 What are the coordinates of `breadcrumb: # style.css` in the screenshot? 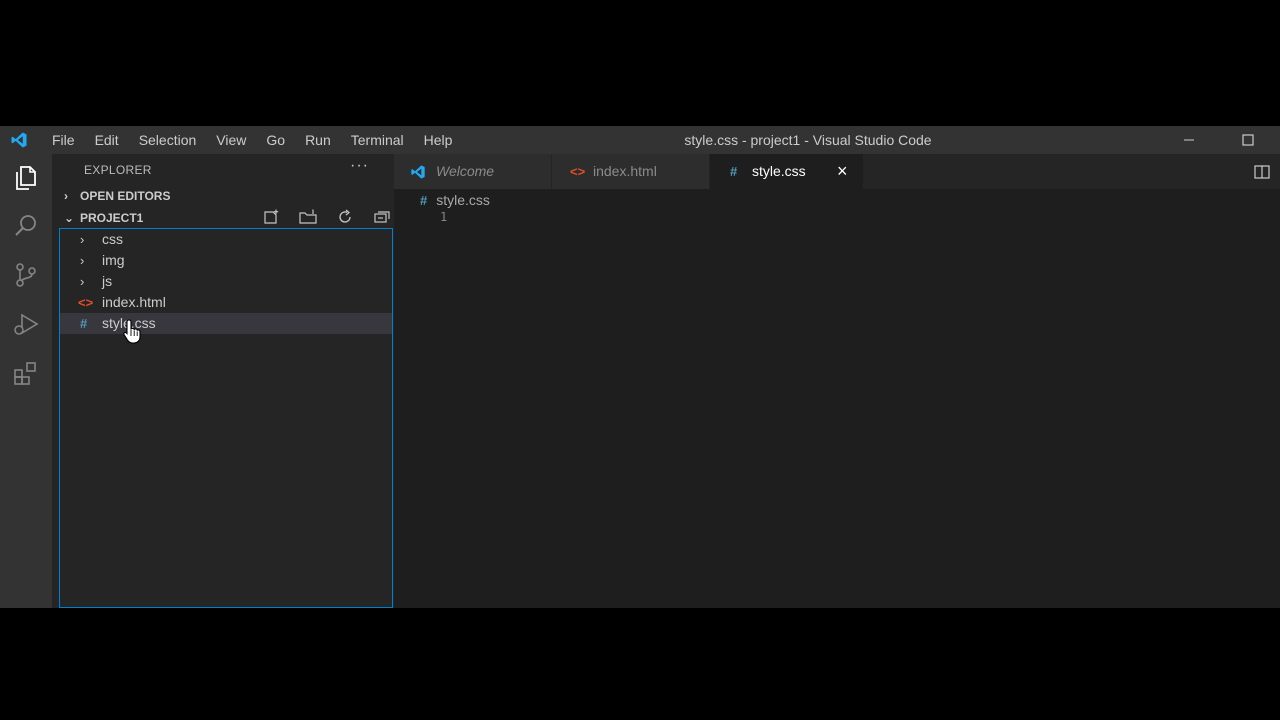 It's located at (455, 200).